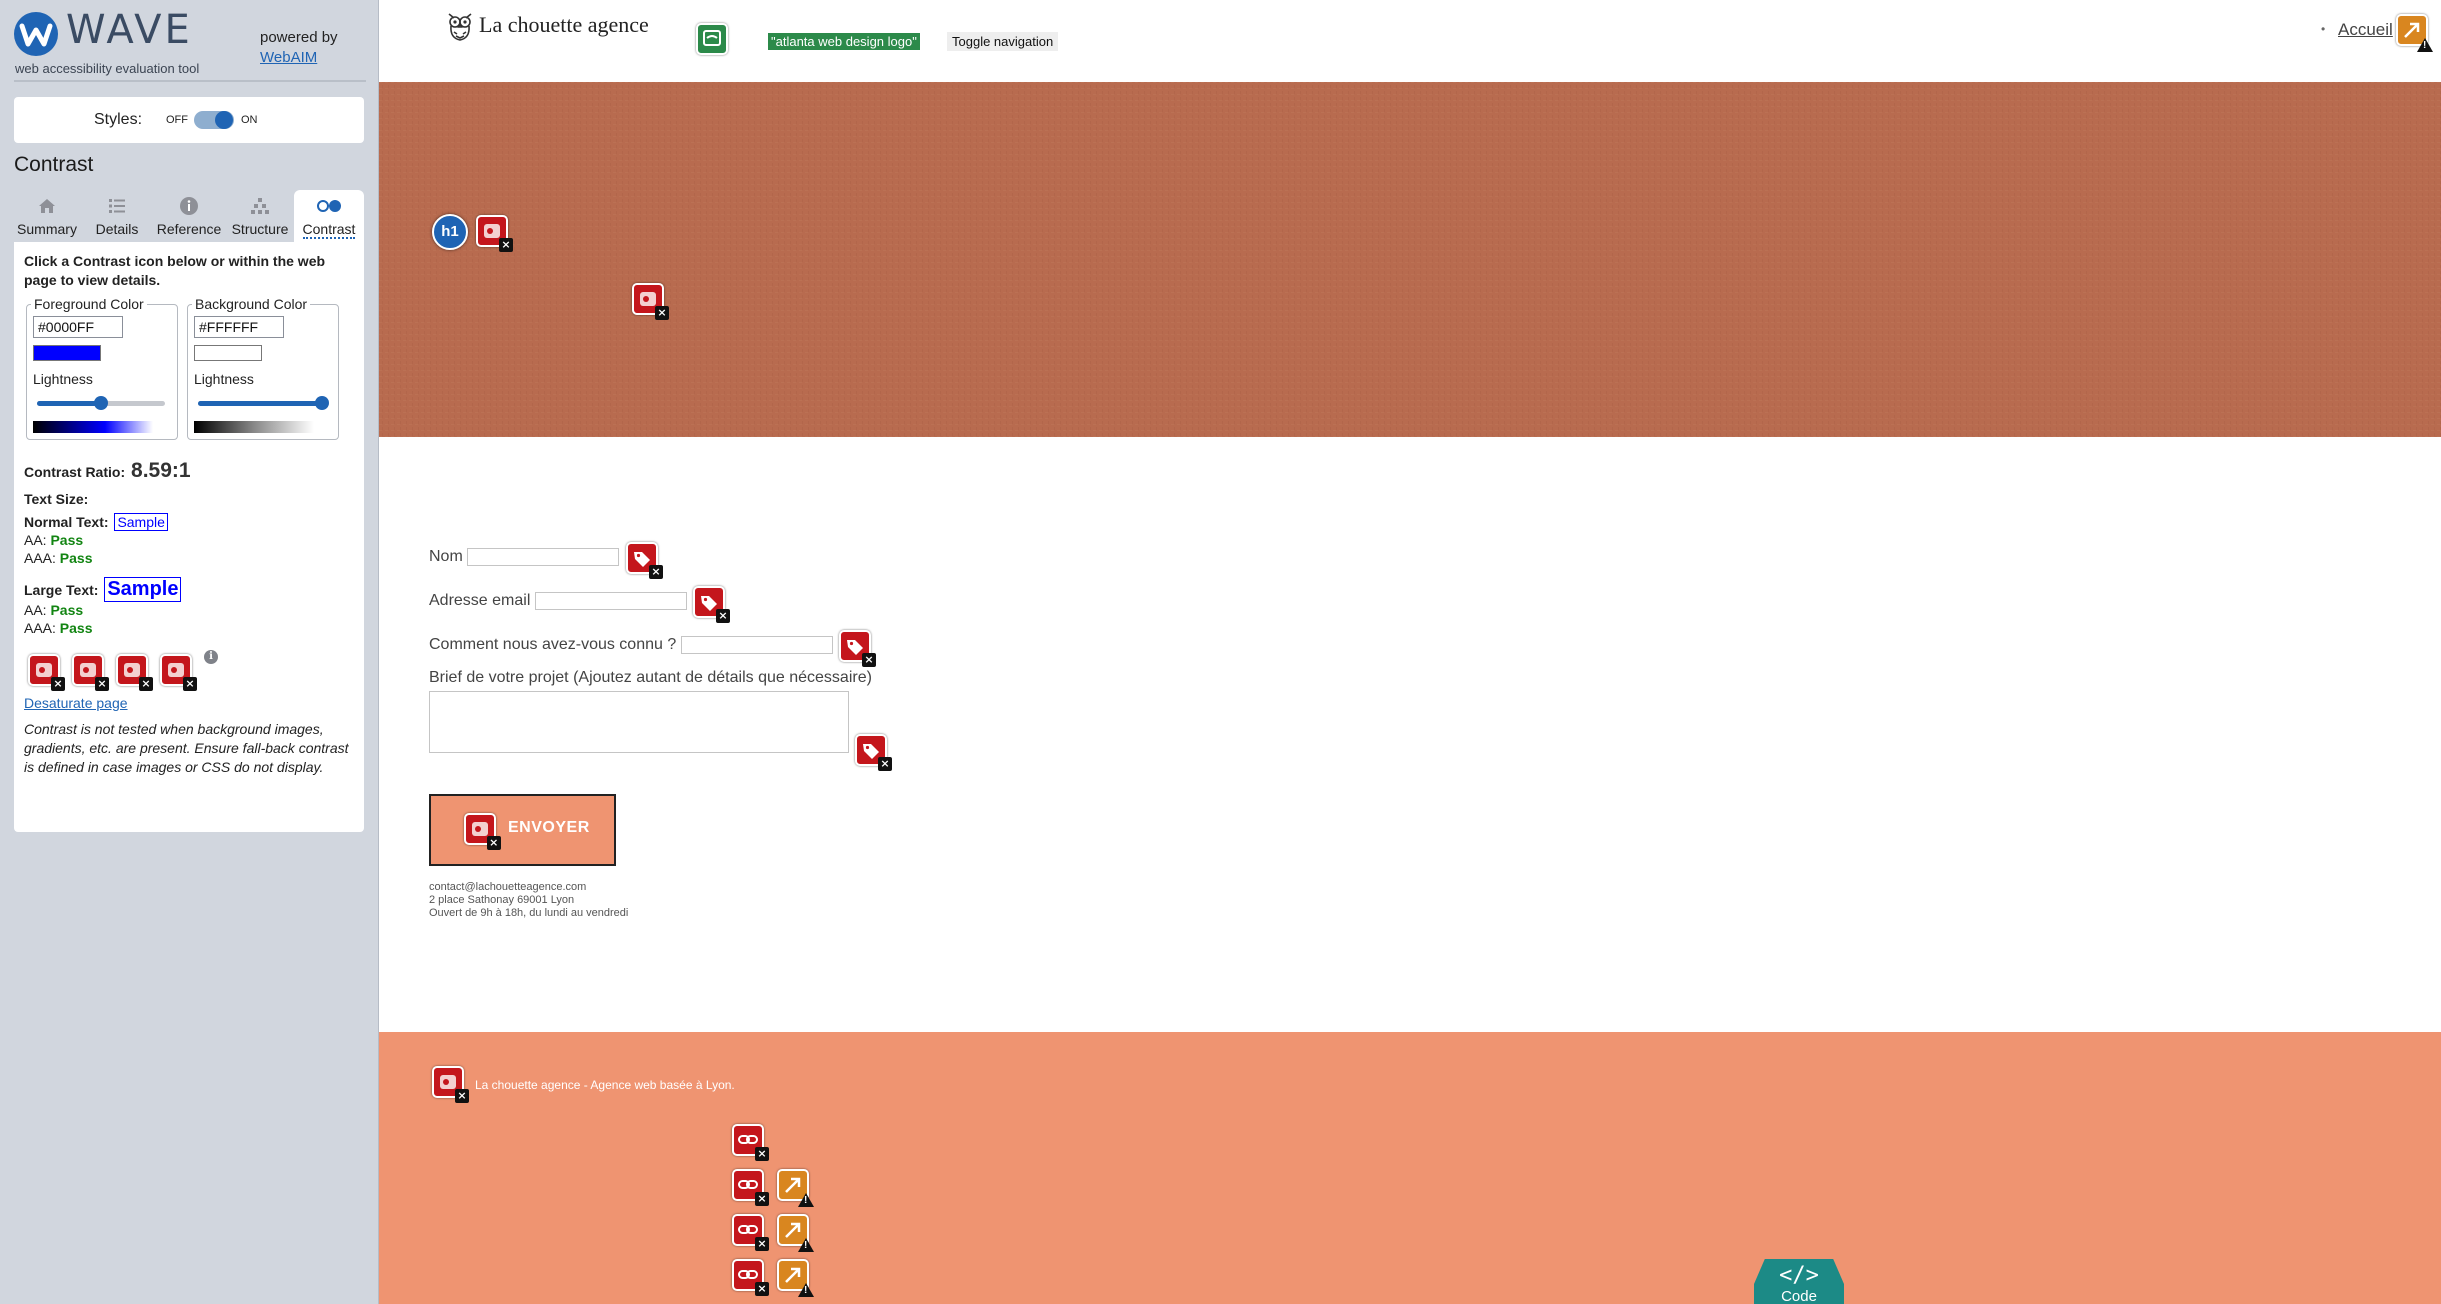 The width and height of the screenshot is (2441, 1304). Describe the element at coordinates (214, 120) in the screenshot. I see `styles-toggle-switch` at that location.